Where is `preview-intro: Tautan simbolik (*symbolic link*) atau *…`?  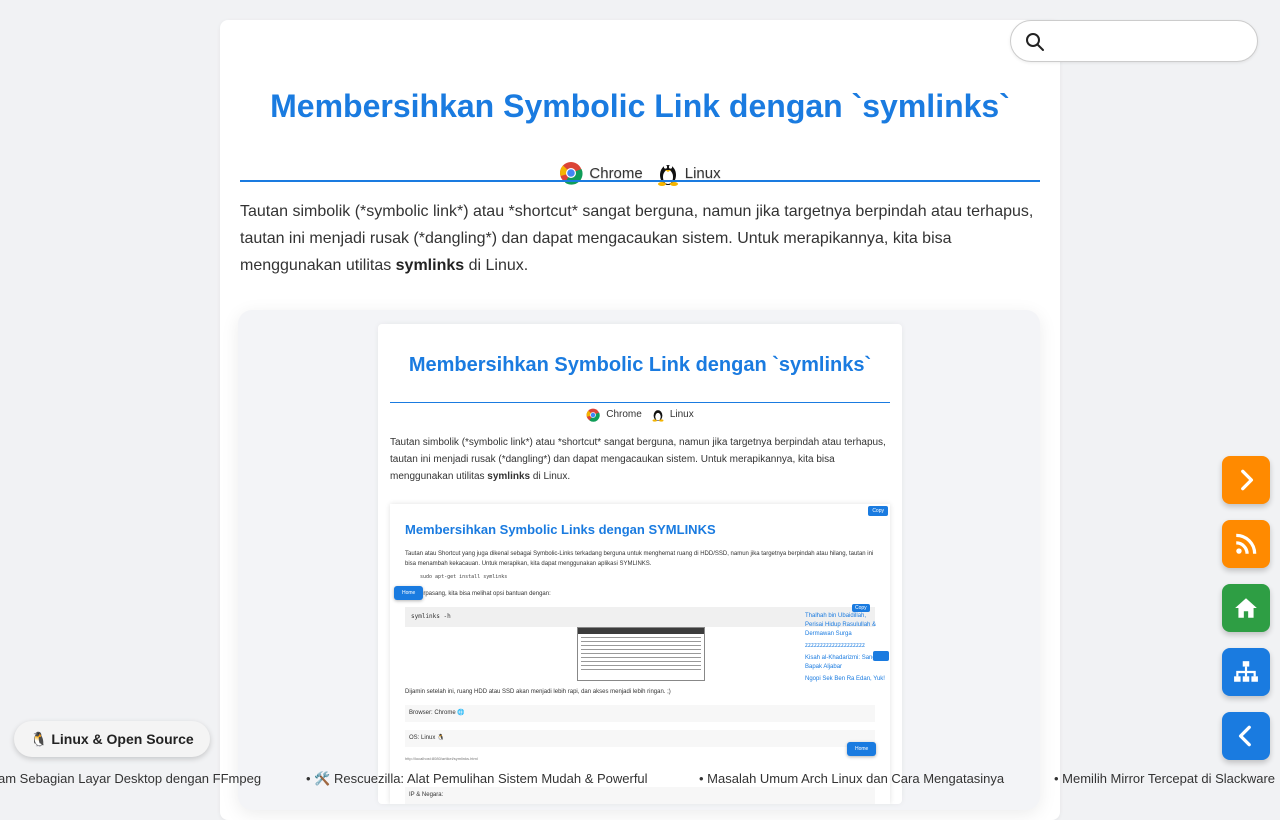
preview-intro: Tautan simbolik (*symbolic link*) atau *… is located at coordinates (640, 459).